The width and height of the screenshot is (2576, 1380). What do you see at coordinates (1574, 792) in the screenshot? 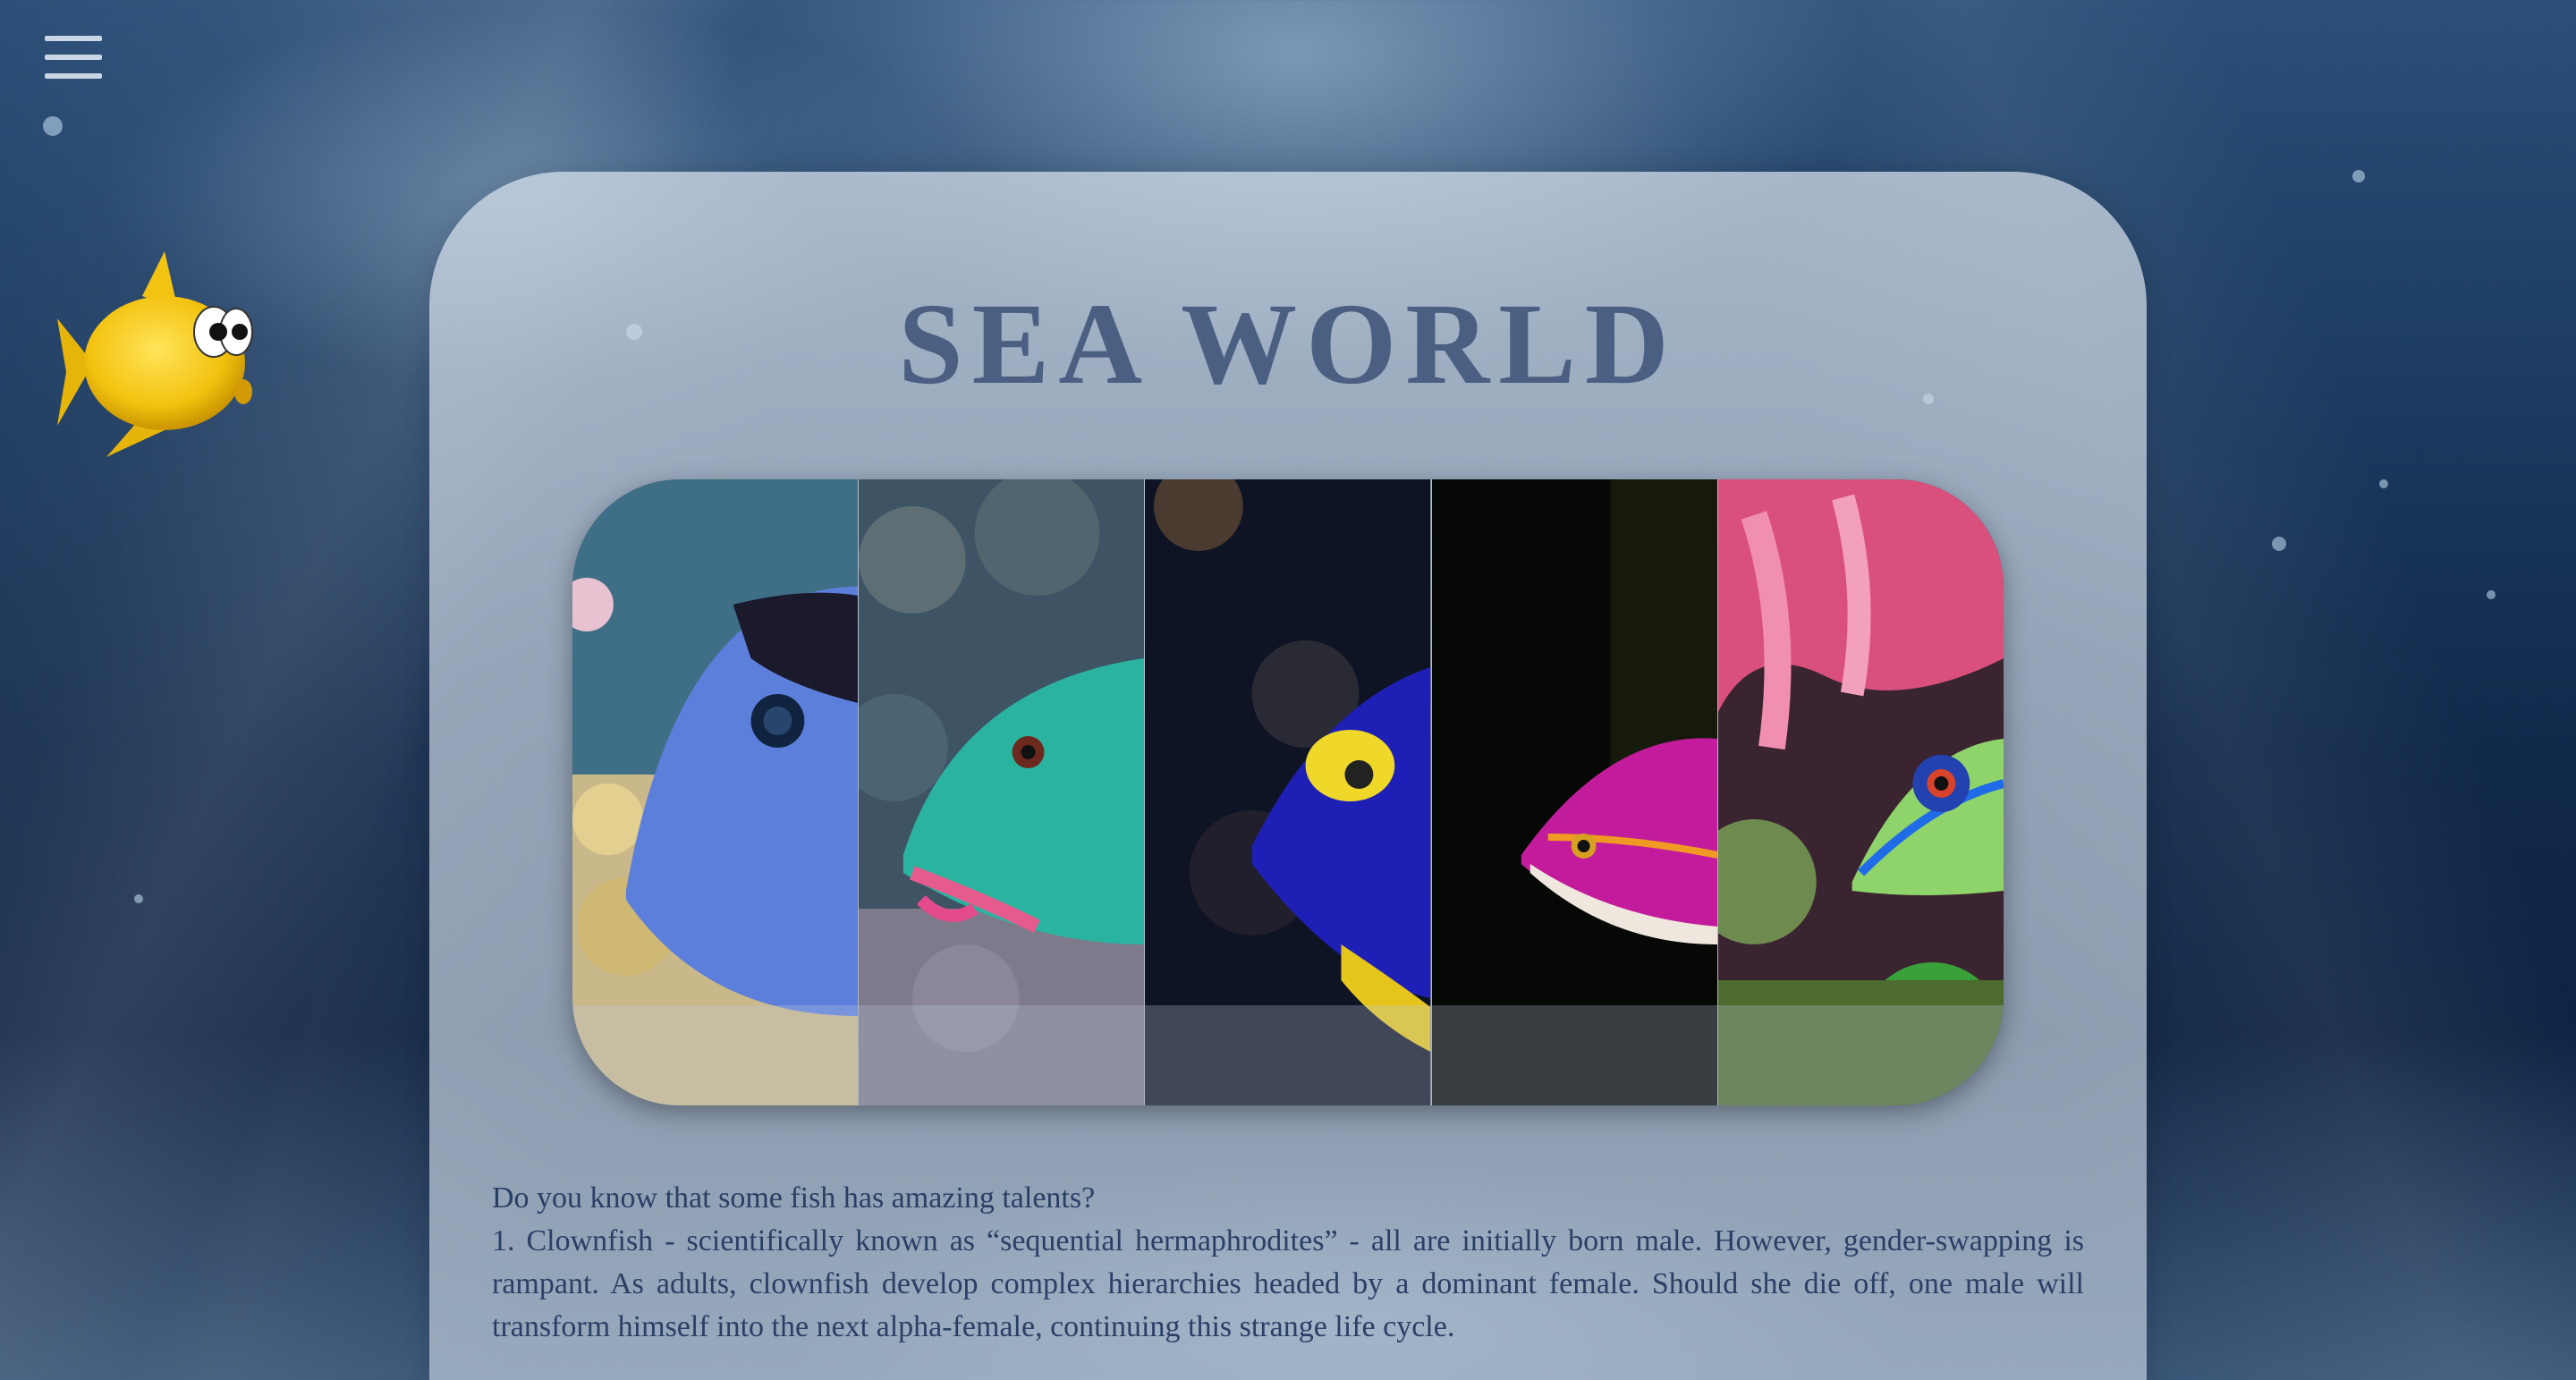
I see `gallery-panel-magenta-fish` at bounding box center [1574, 792].